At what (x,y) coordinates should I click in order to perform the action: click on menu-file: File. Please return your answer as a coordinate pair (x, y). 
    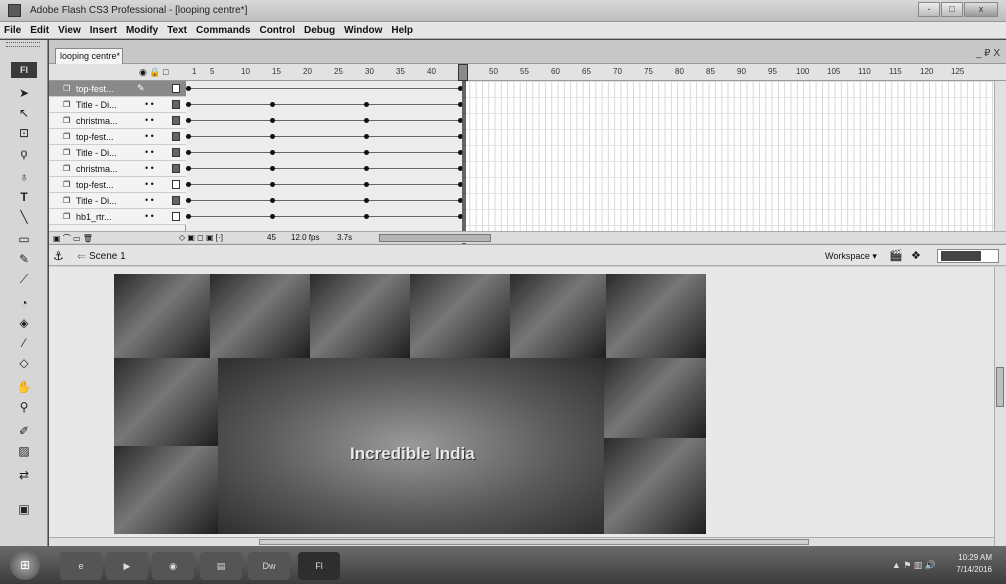
    Looking at the image, I should click on (12, 30).